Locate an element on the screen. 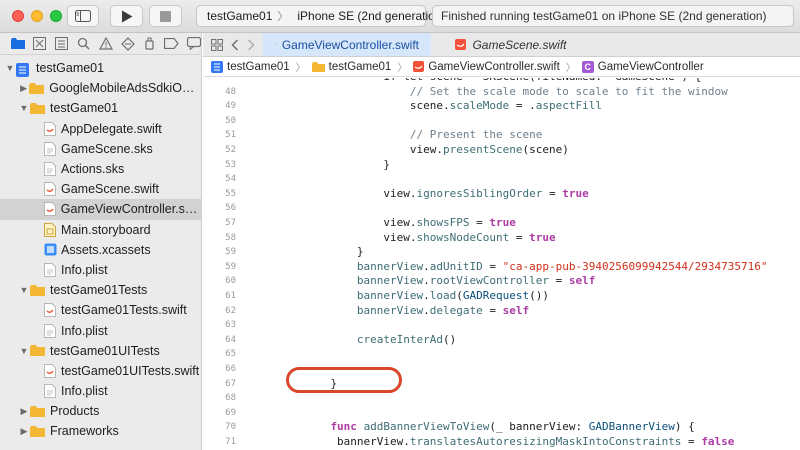  jumpbar-project: testGame01 is located at coordinates (258, 67).